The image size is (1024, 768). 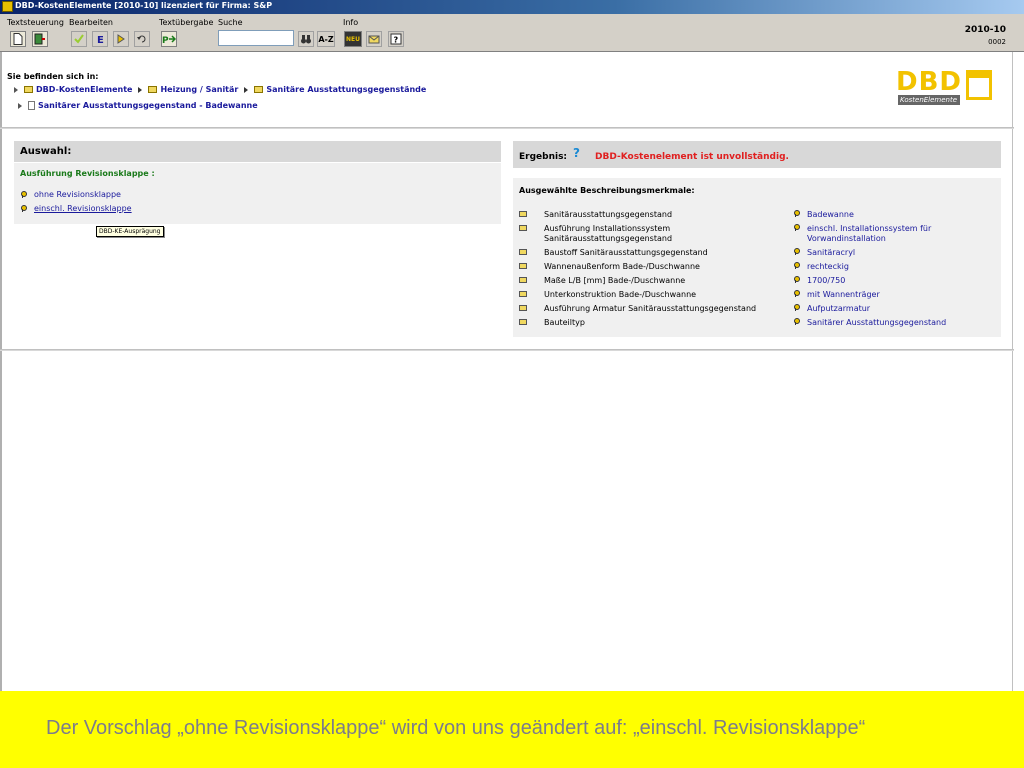 What do you see at coordinates (615, 280) in the screenshot?
I see `merkmal-label: Maße L/B [mm] Bade-/Duschwanne` at bounding box center [615, 280].